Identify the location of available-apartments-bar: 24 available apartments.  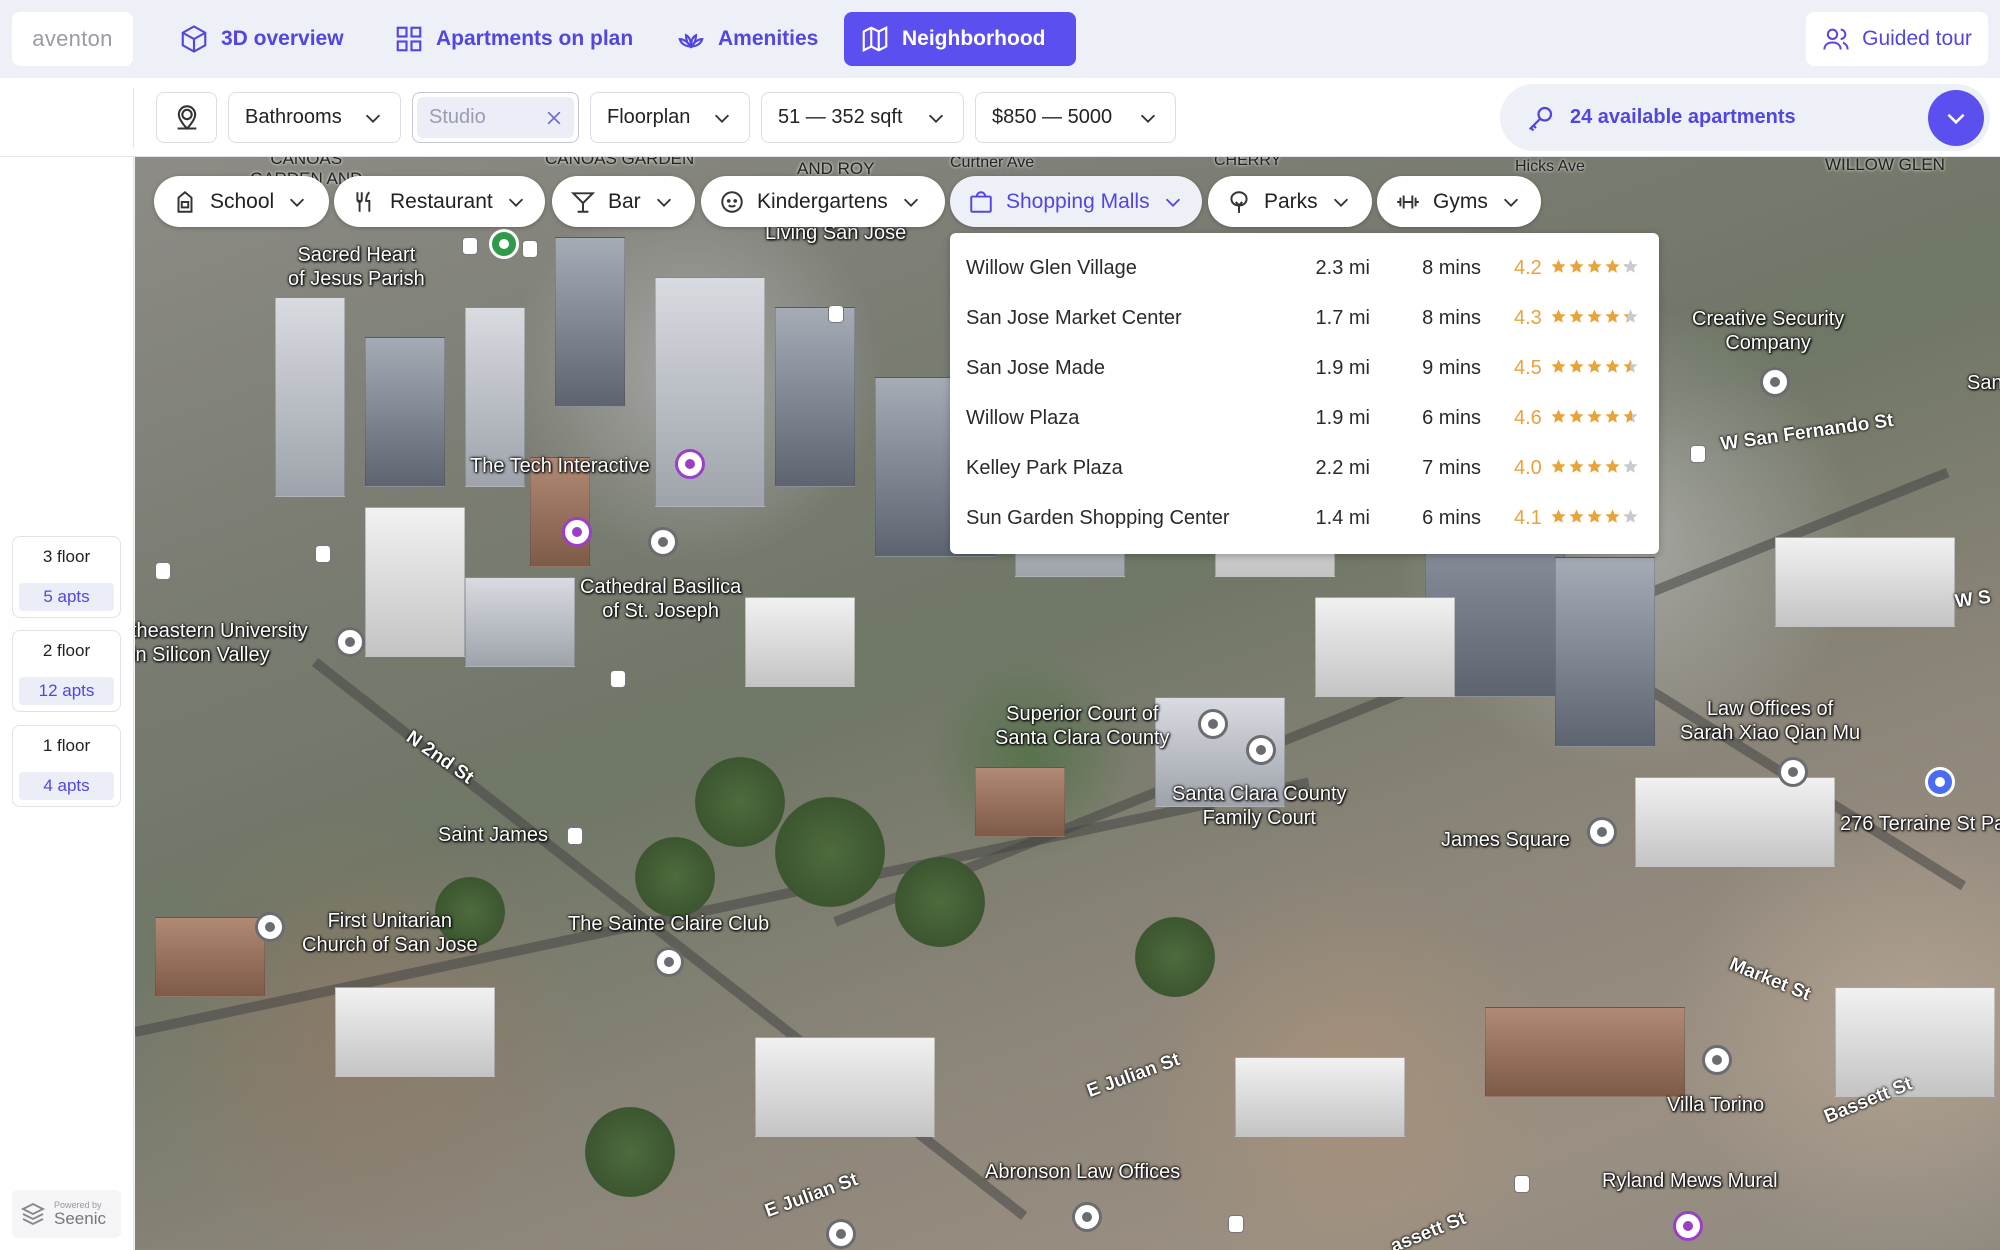
(1745, 117).